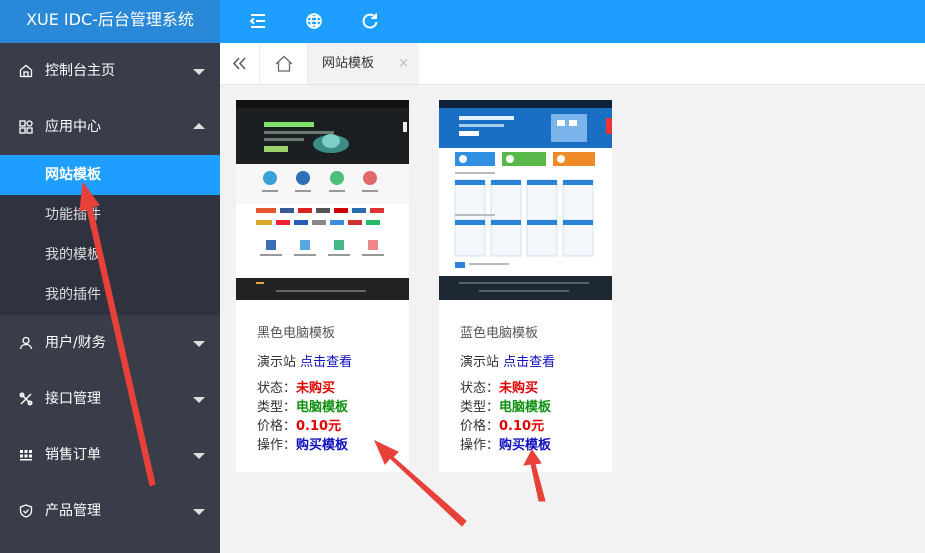  Describe the element at coordinates (73, 511) in the screenshot. I see `sidebar-item-label: 产品管理` at that location.